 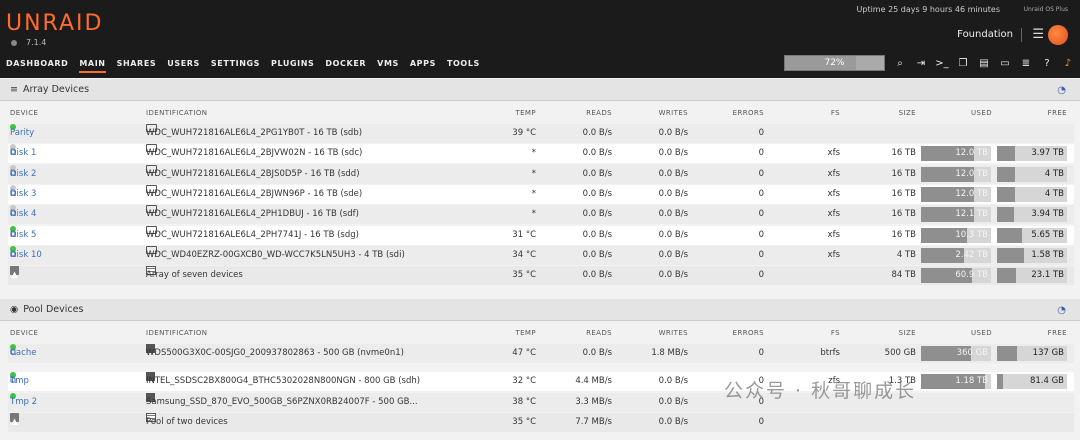 What do you see at coordinates (956, 276) in the screenshot?
I see `used-space-bar: 60.9 TB` at bounding box center [956, 276].